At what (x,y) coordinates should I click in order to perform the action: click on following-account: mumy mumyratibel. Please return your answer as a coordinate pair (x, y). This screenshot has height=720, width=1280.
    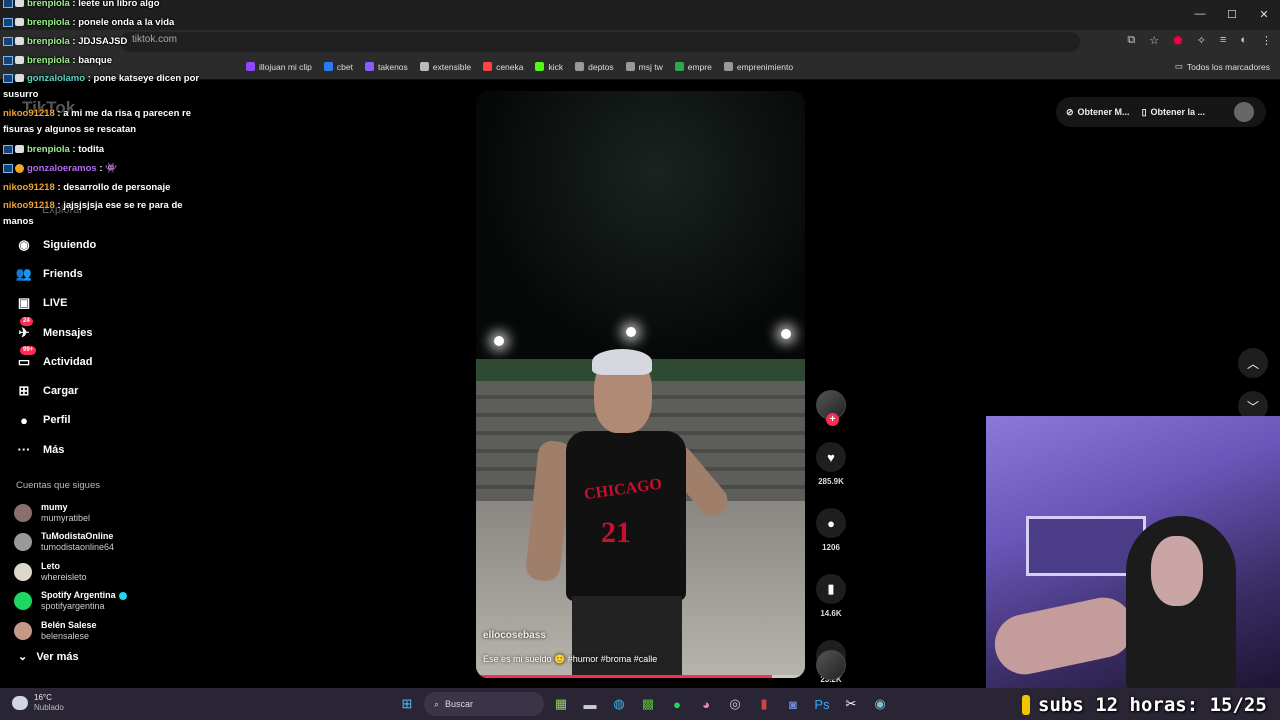
    Looking at the image, I should click on (70, 513).